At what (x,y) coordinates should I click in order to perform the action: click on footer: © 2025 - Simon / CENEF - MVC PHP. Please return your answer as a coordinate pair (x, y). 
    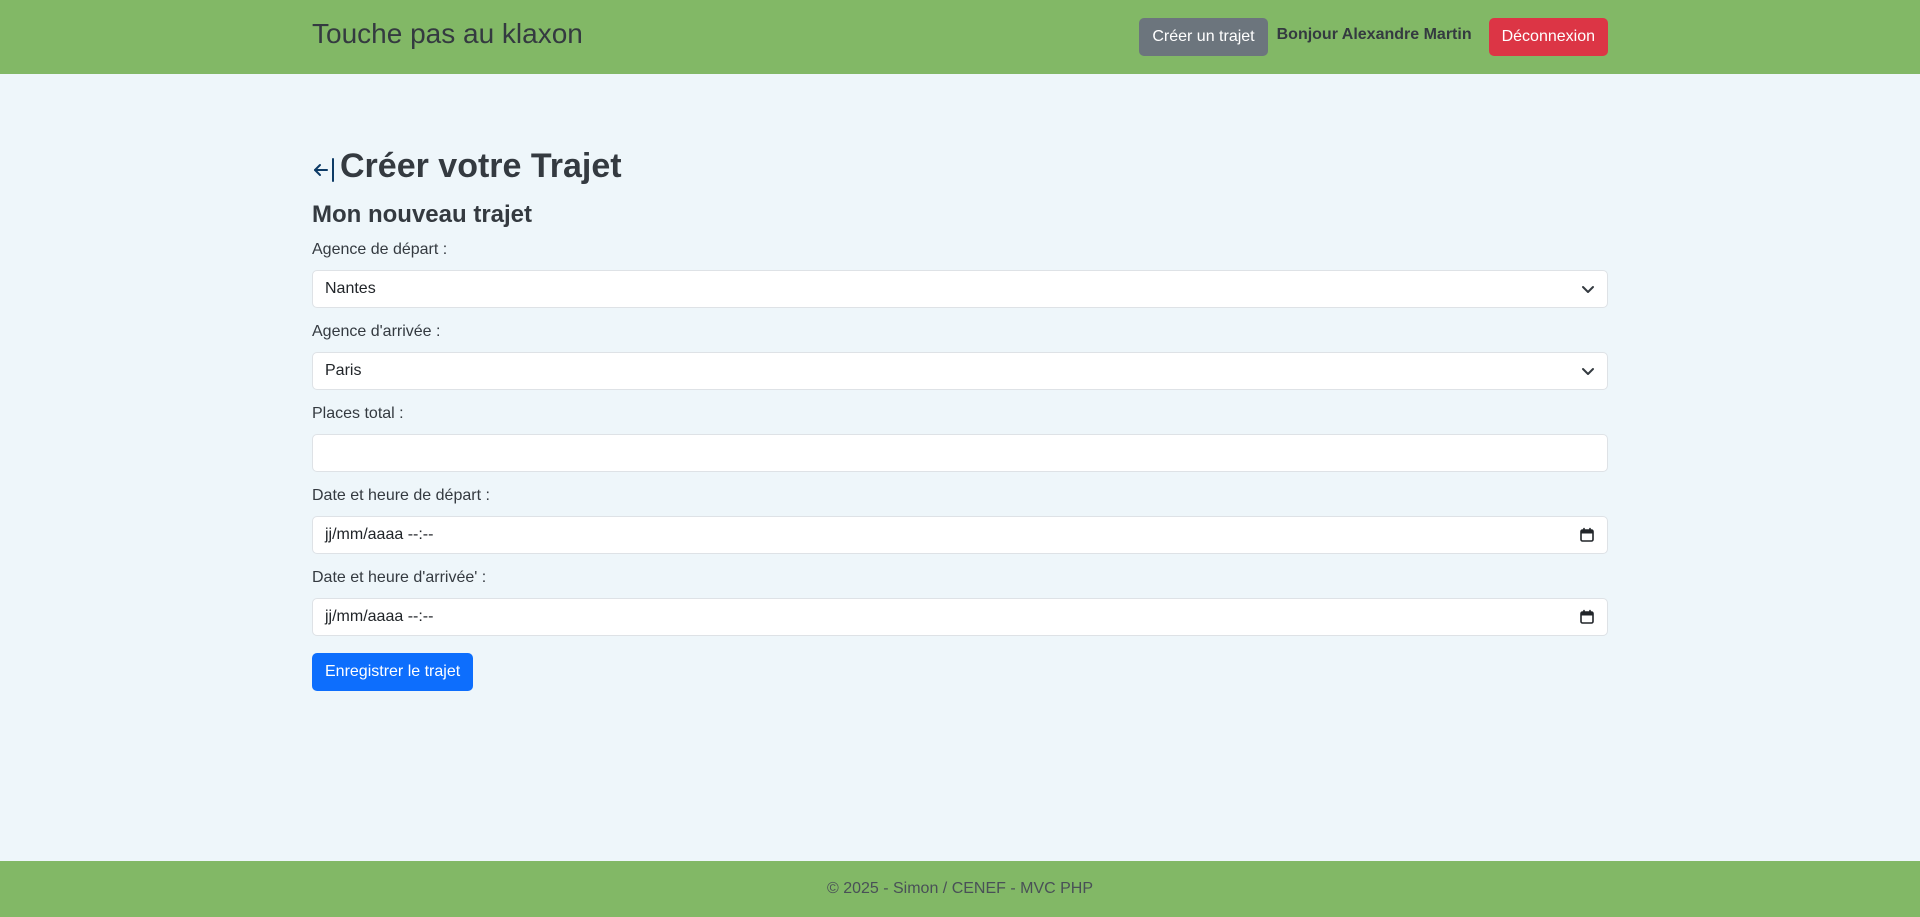
    Looking at the image, I should click on (960, 889).